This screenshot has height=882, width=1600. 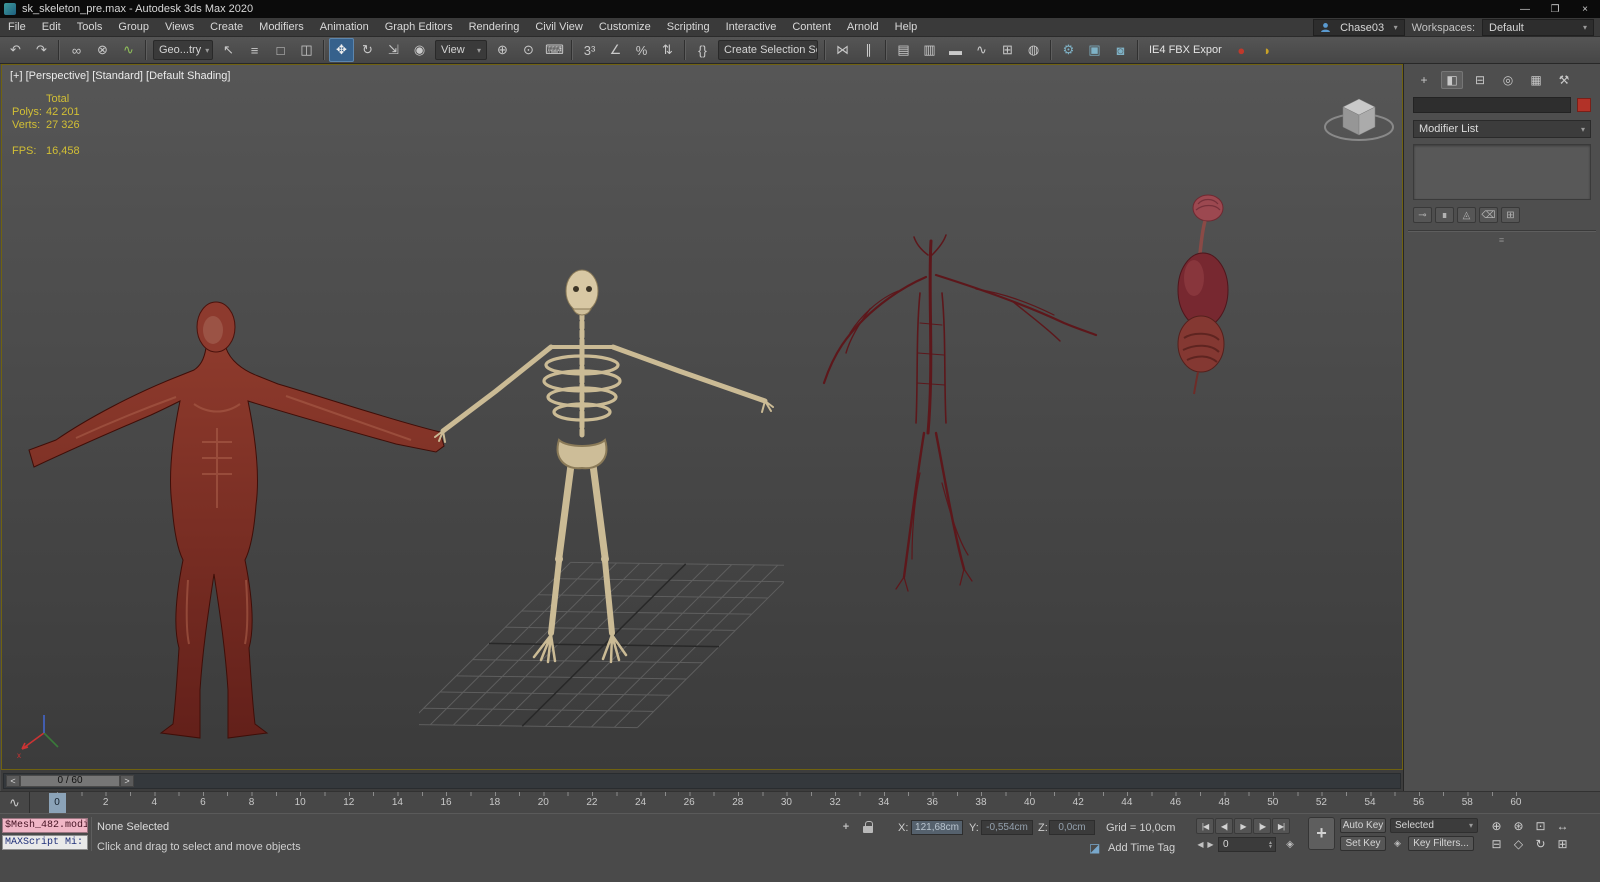 What do you see at coordinates (133, 27) in the screenshot?
I see `menu-group: Group` at bounding box center [133, 27].